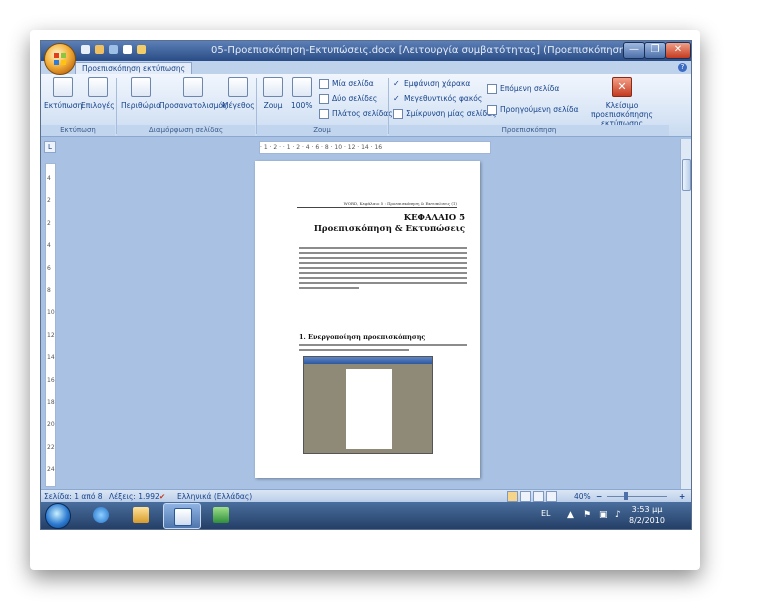  I want to click on folder-icon, so click(141, 515).